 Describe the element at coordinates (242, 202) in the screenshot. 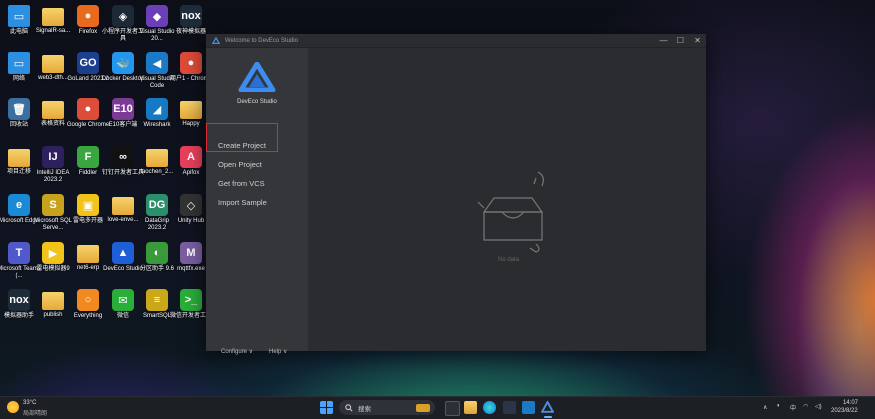

I see `import-sample-link: Import Sample` at that location.